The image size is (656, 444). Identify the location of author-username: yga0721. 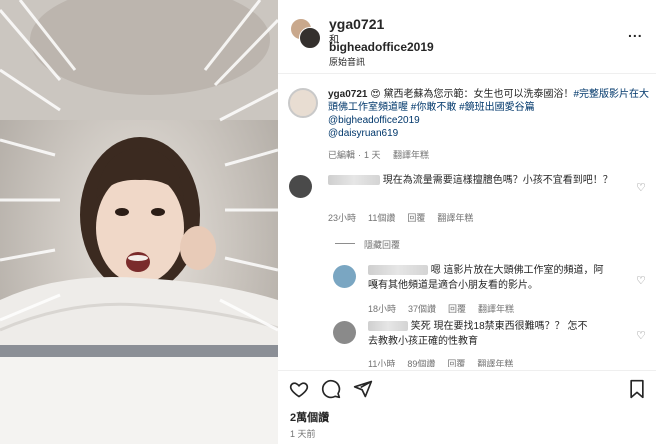
(356, 24).